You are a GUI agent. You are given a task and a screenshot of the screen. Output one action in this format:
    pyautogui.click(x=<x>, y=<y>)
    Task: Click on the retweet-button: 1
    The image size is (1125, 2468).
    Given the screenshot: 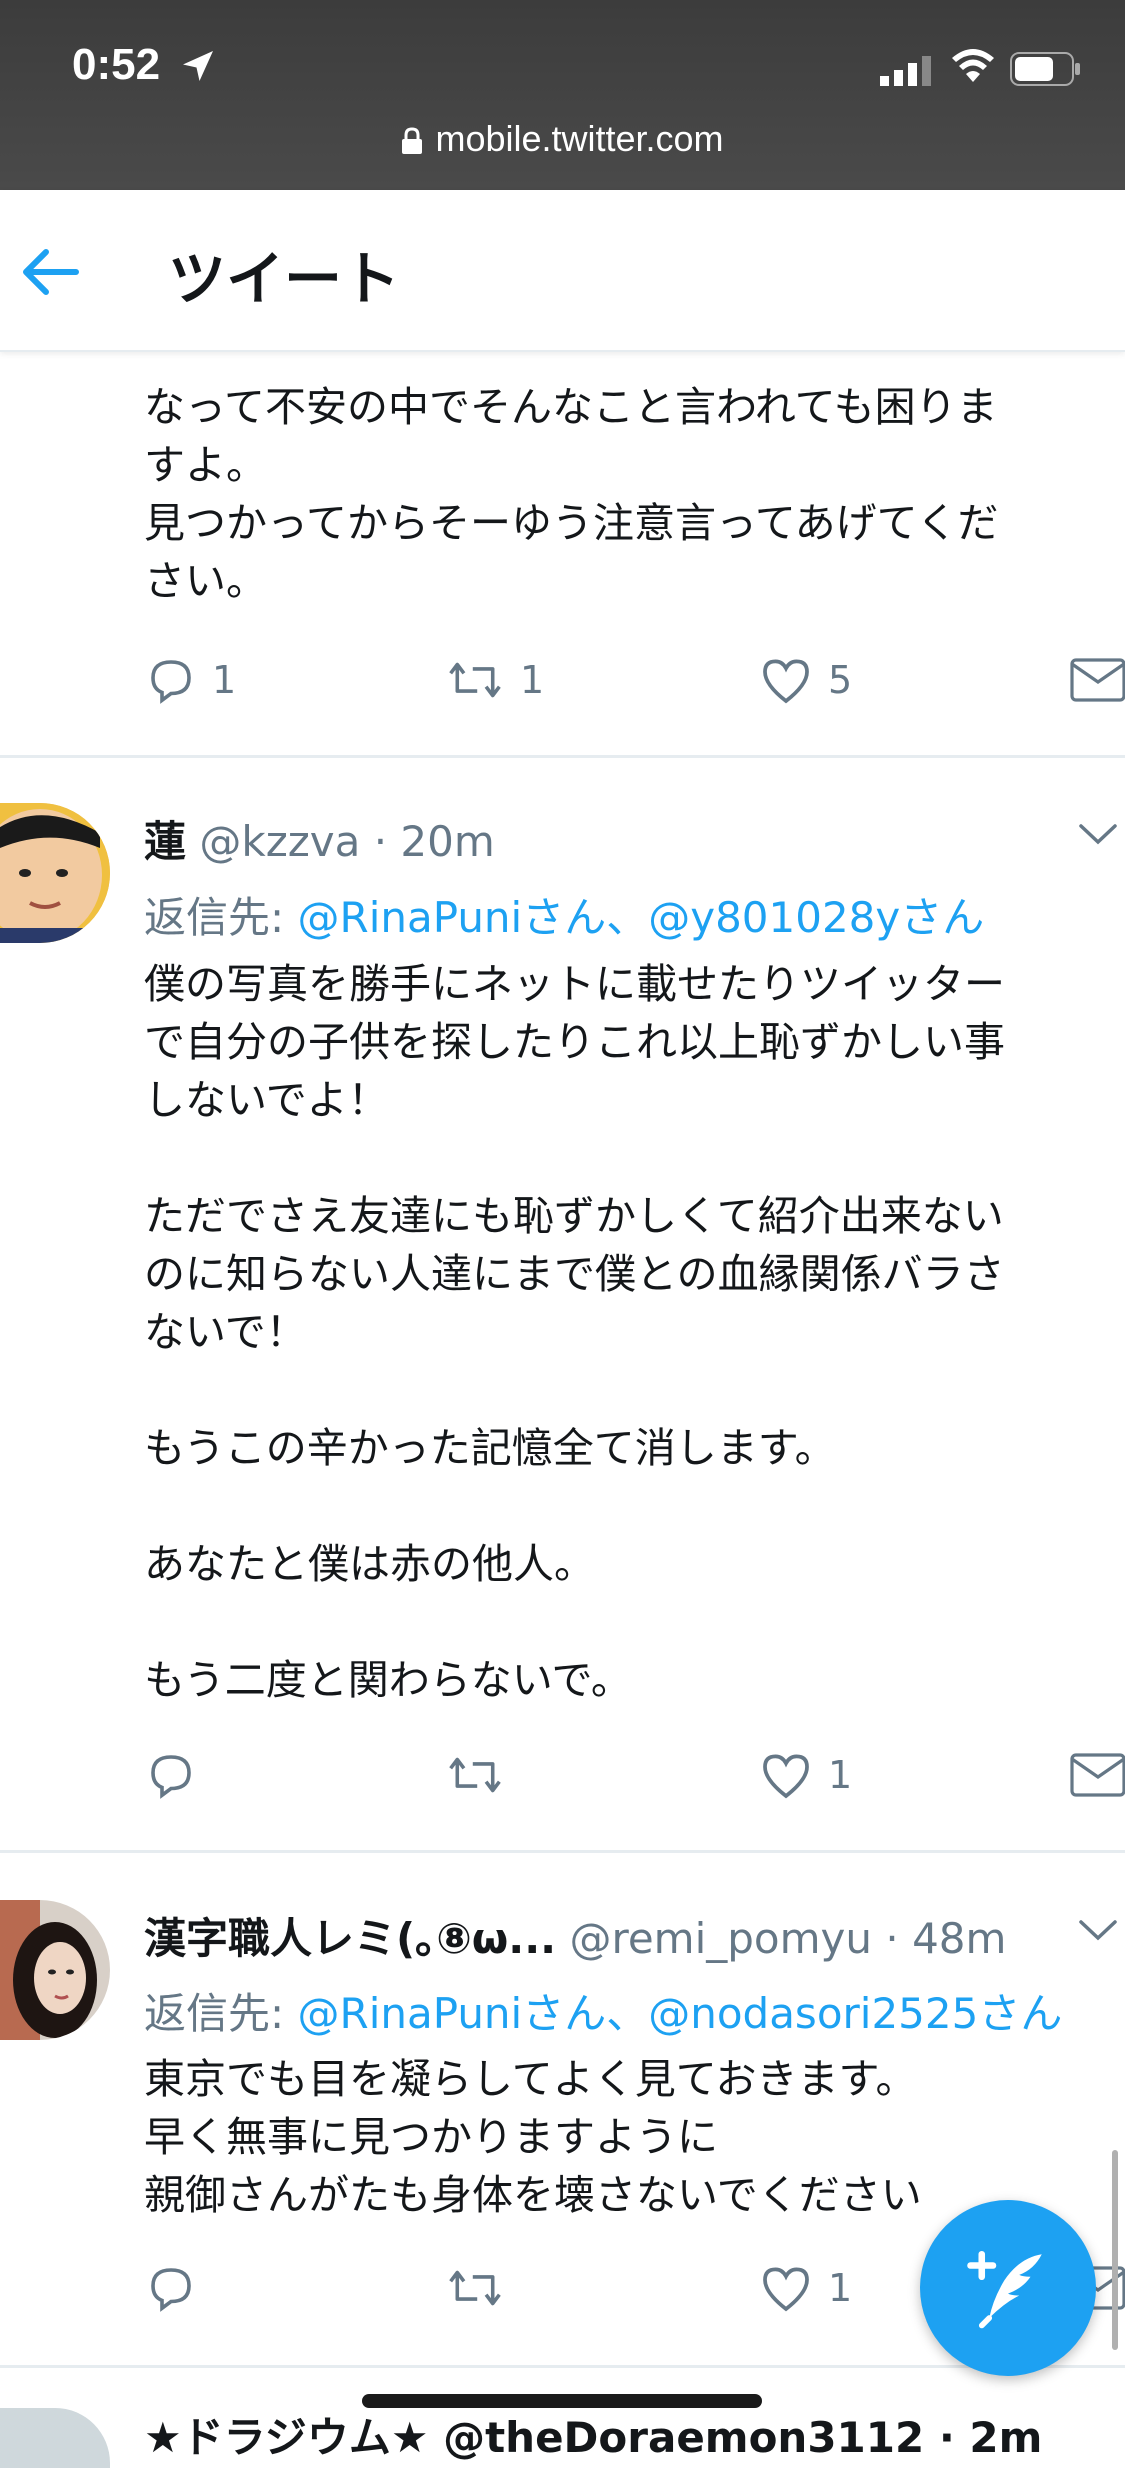 What is the action you would take?
    pyautogui.click(x=494, y=680)
    